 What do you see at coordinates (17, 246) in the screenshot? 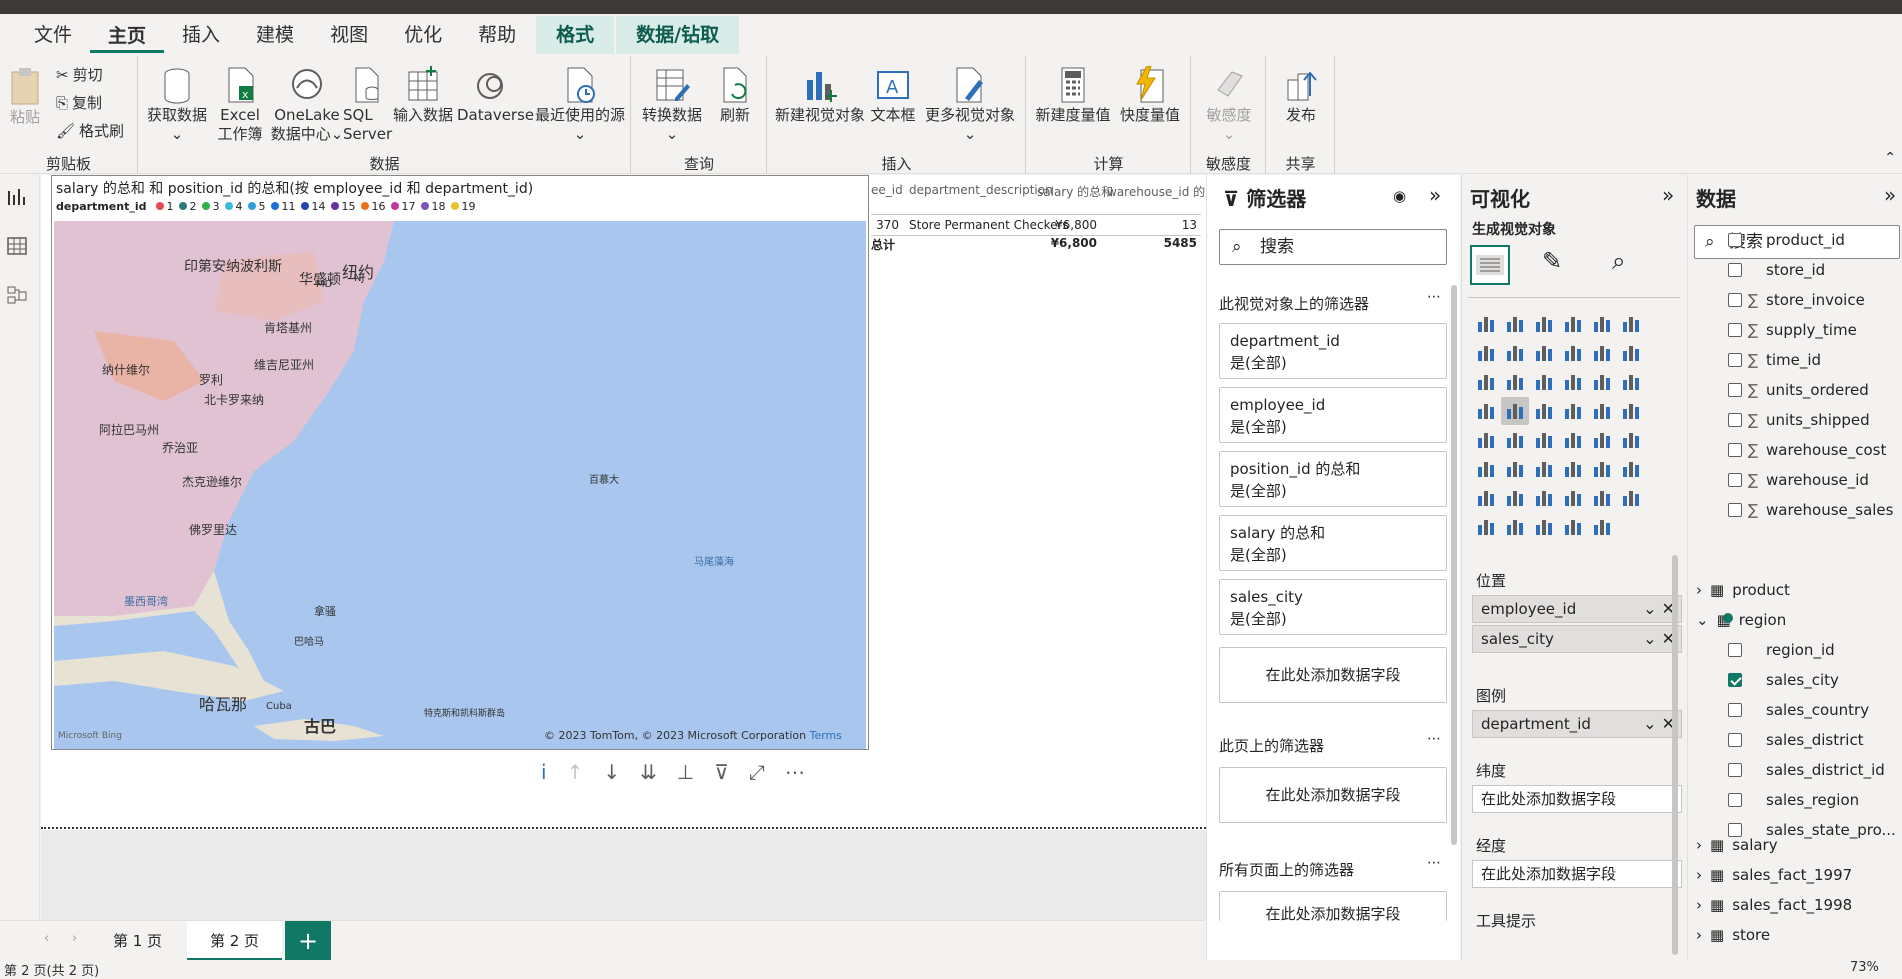
I see `table-view-icon` at bounding box center [17, 246].